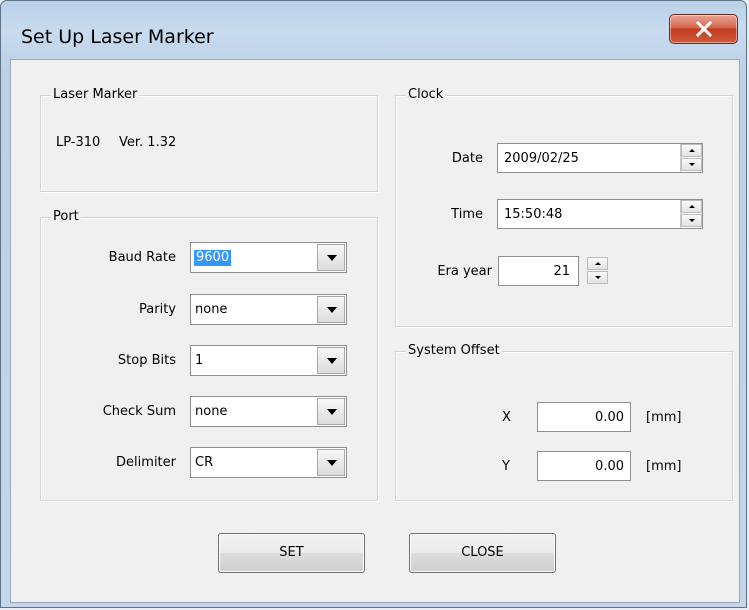 This screenshot has height=610, width=749. Describe the element at coordinates (78, 142) in the screenshot. I see `model-text: LP-310` at that location.